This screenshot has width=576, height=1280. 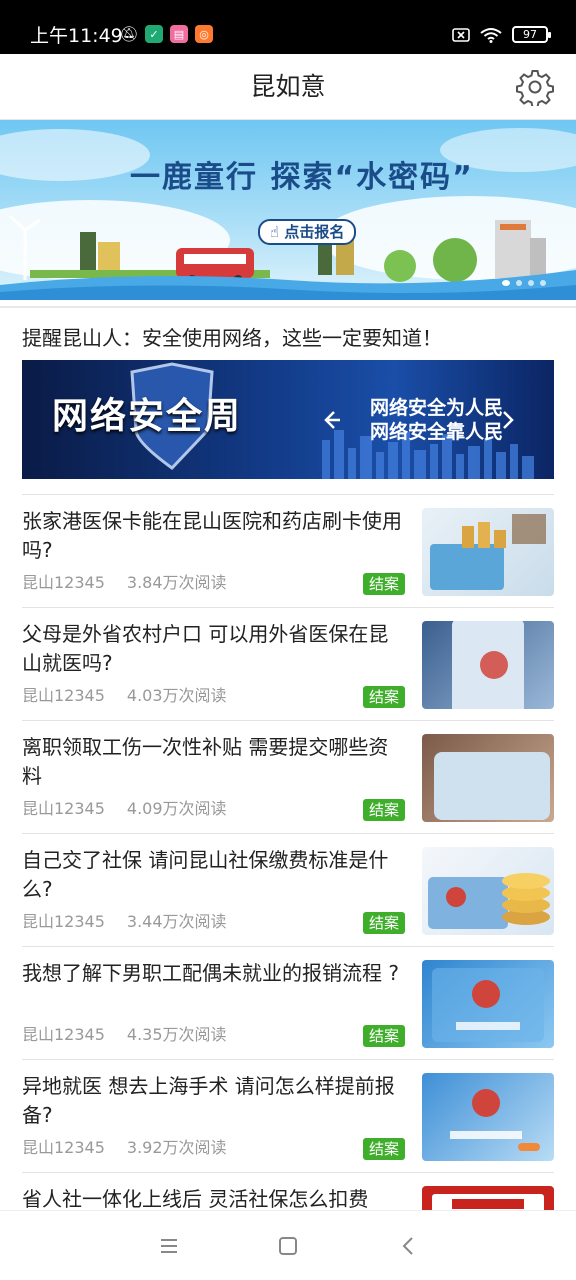 I want to click on bilibili-app-icon: ▤, so click(x=179, y=34).